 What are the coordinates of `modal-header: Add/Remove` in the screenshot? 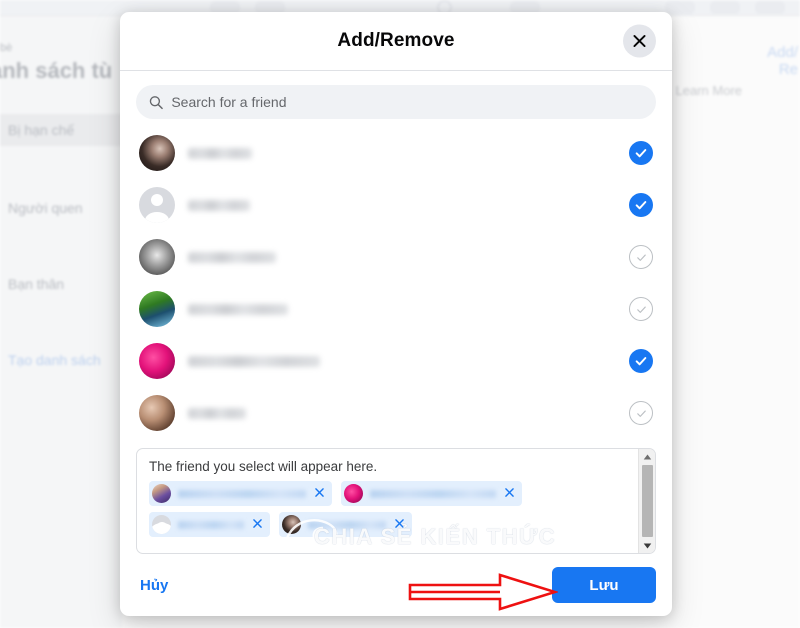 It's located at (396, 41).